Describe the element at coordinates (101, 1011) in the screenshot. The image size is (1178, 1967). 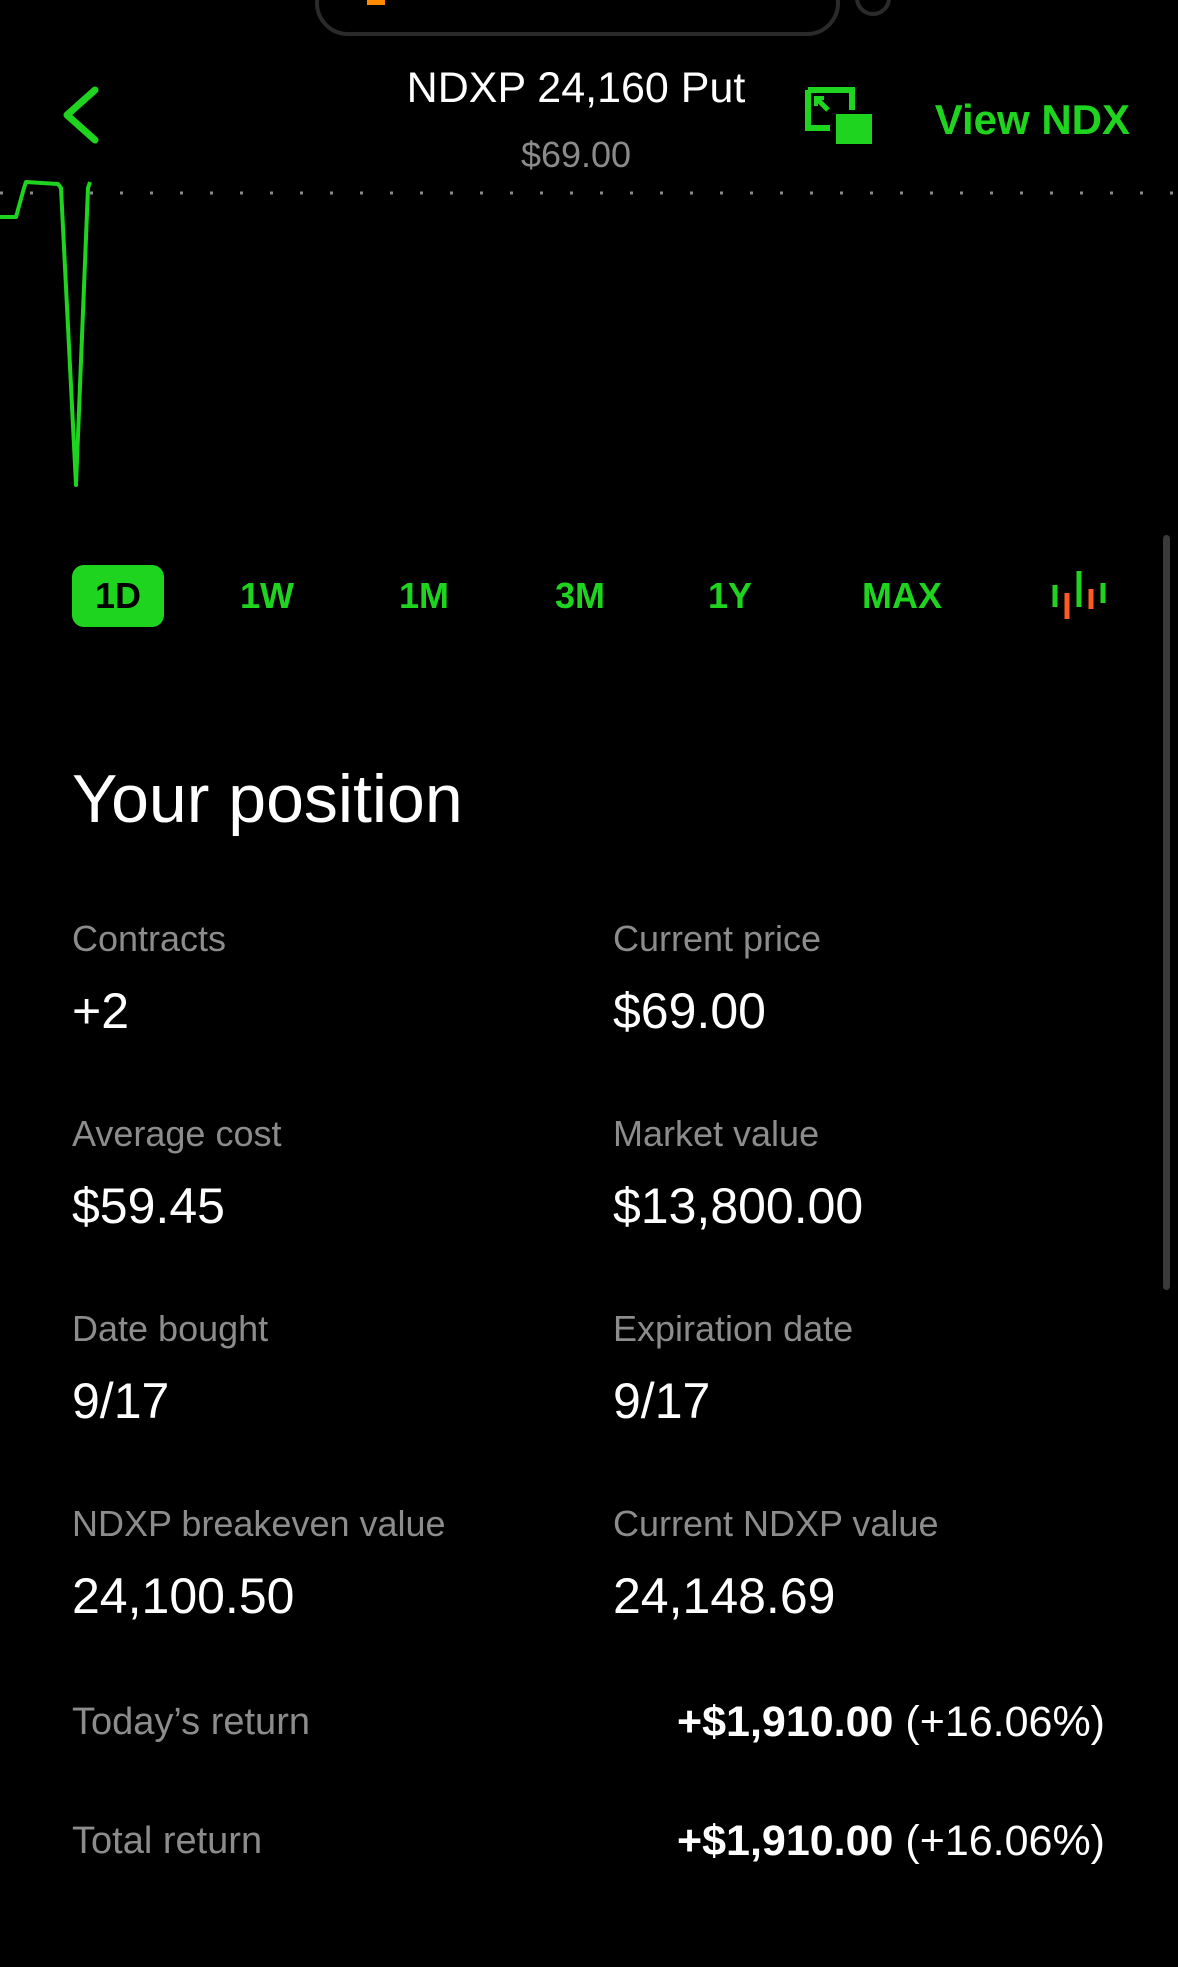
I see `contracts-value: +2` at that location.